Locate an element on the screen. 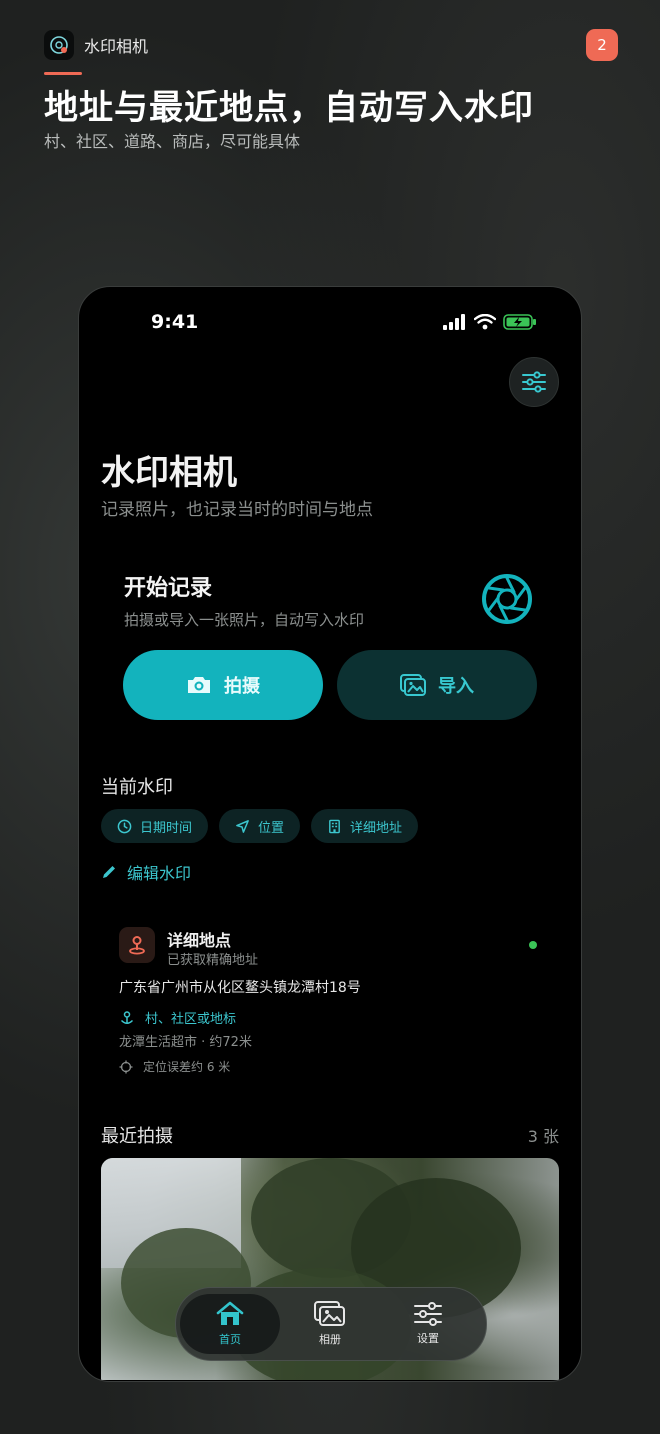 Image resolution: width=660 pixels, height=1434 pixels. recent-section-title: 最近拍摄 is located at coordinates (137, 1136).